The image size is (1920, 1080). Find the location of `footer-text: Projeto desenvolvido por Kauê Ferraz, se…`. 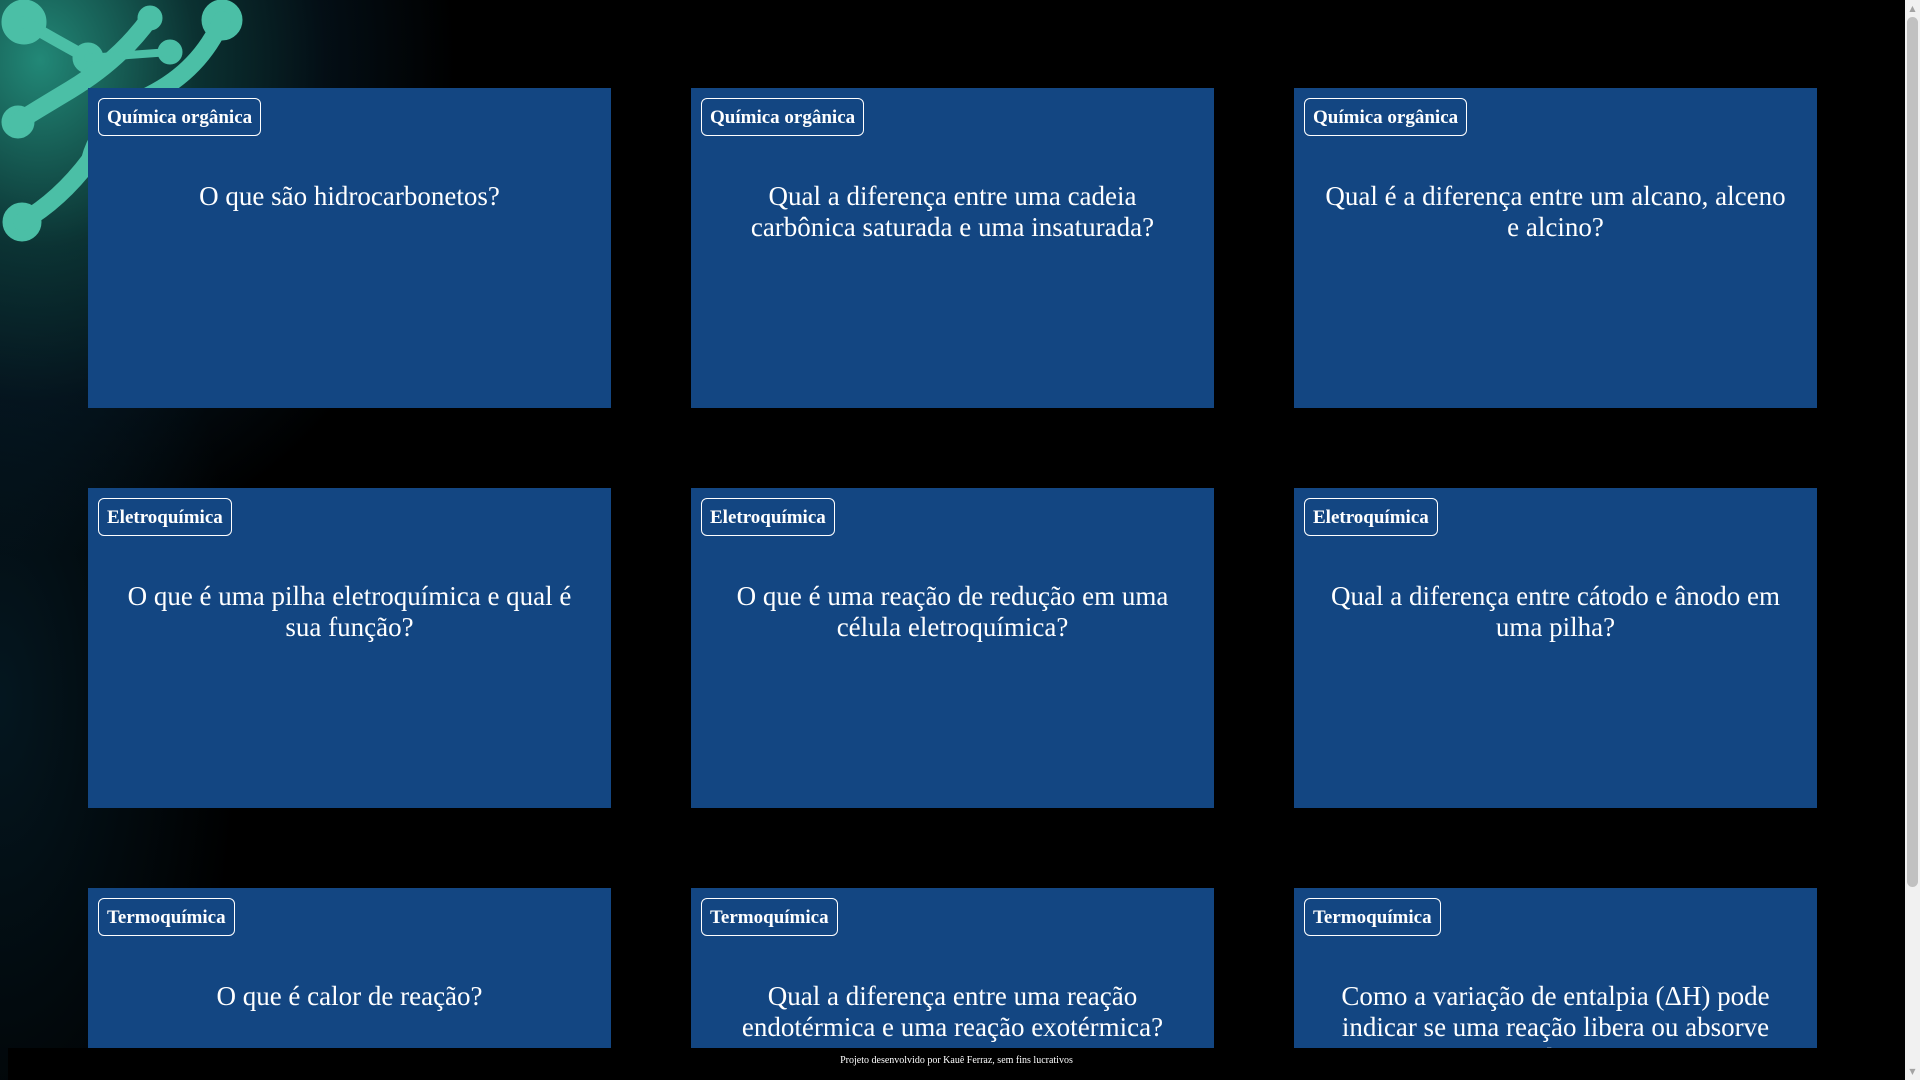

footer-text: Projeto desenvolvido por Kauê Ferraz, se… is located at coordinates (956, 1060).